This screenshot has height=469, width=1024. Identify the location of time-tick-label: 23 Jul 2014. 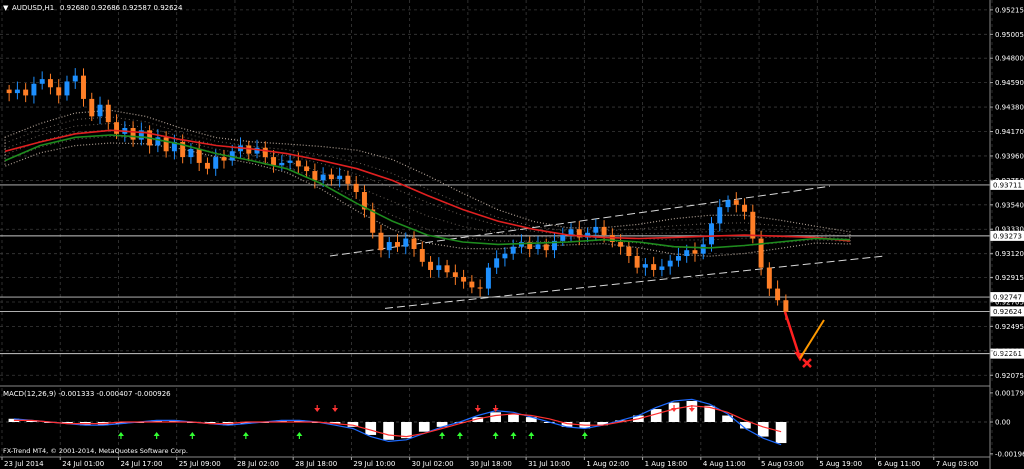
(24, 464).